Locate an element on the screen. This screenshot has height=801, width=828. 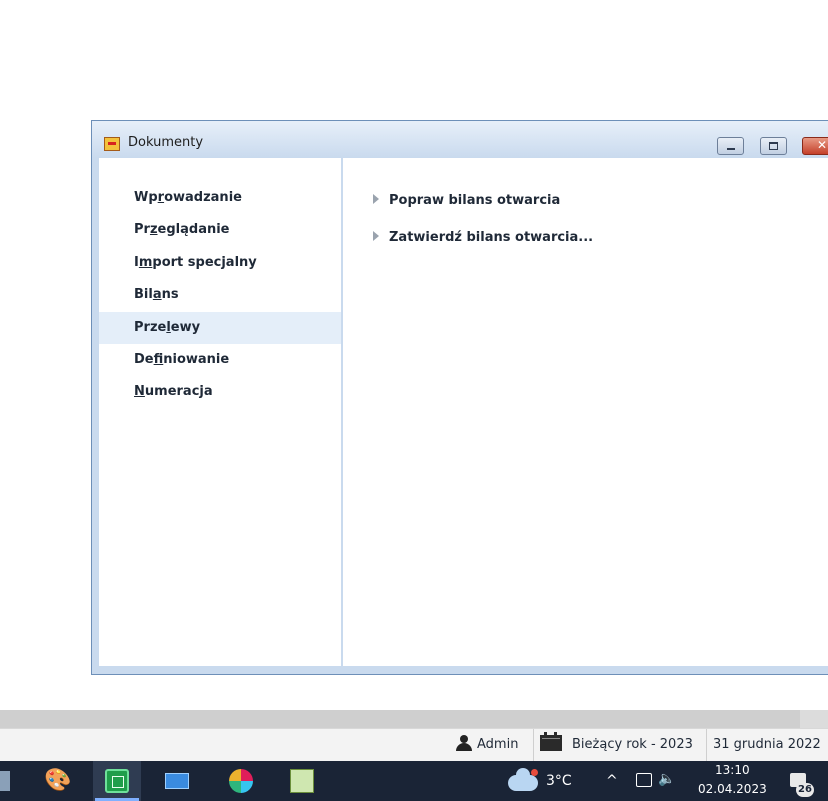
status-period: Bieżący rok - 2023 is located at coordinates (616, 745).